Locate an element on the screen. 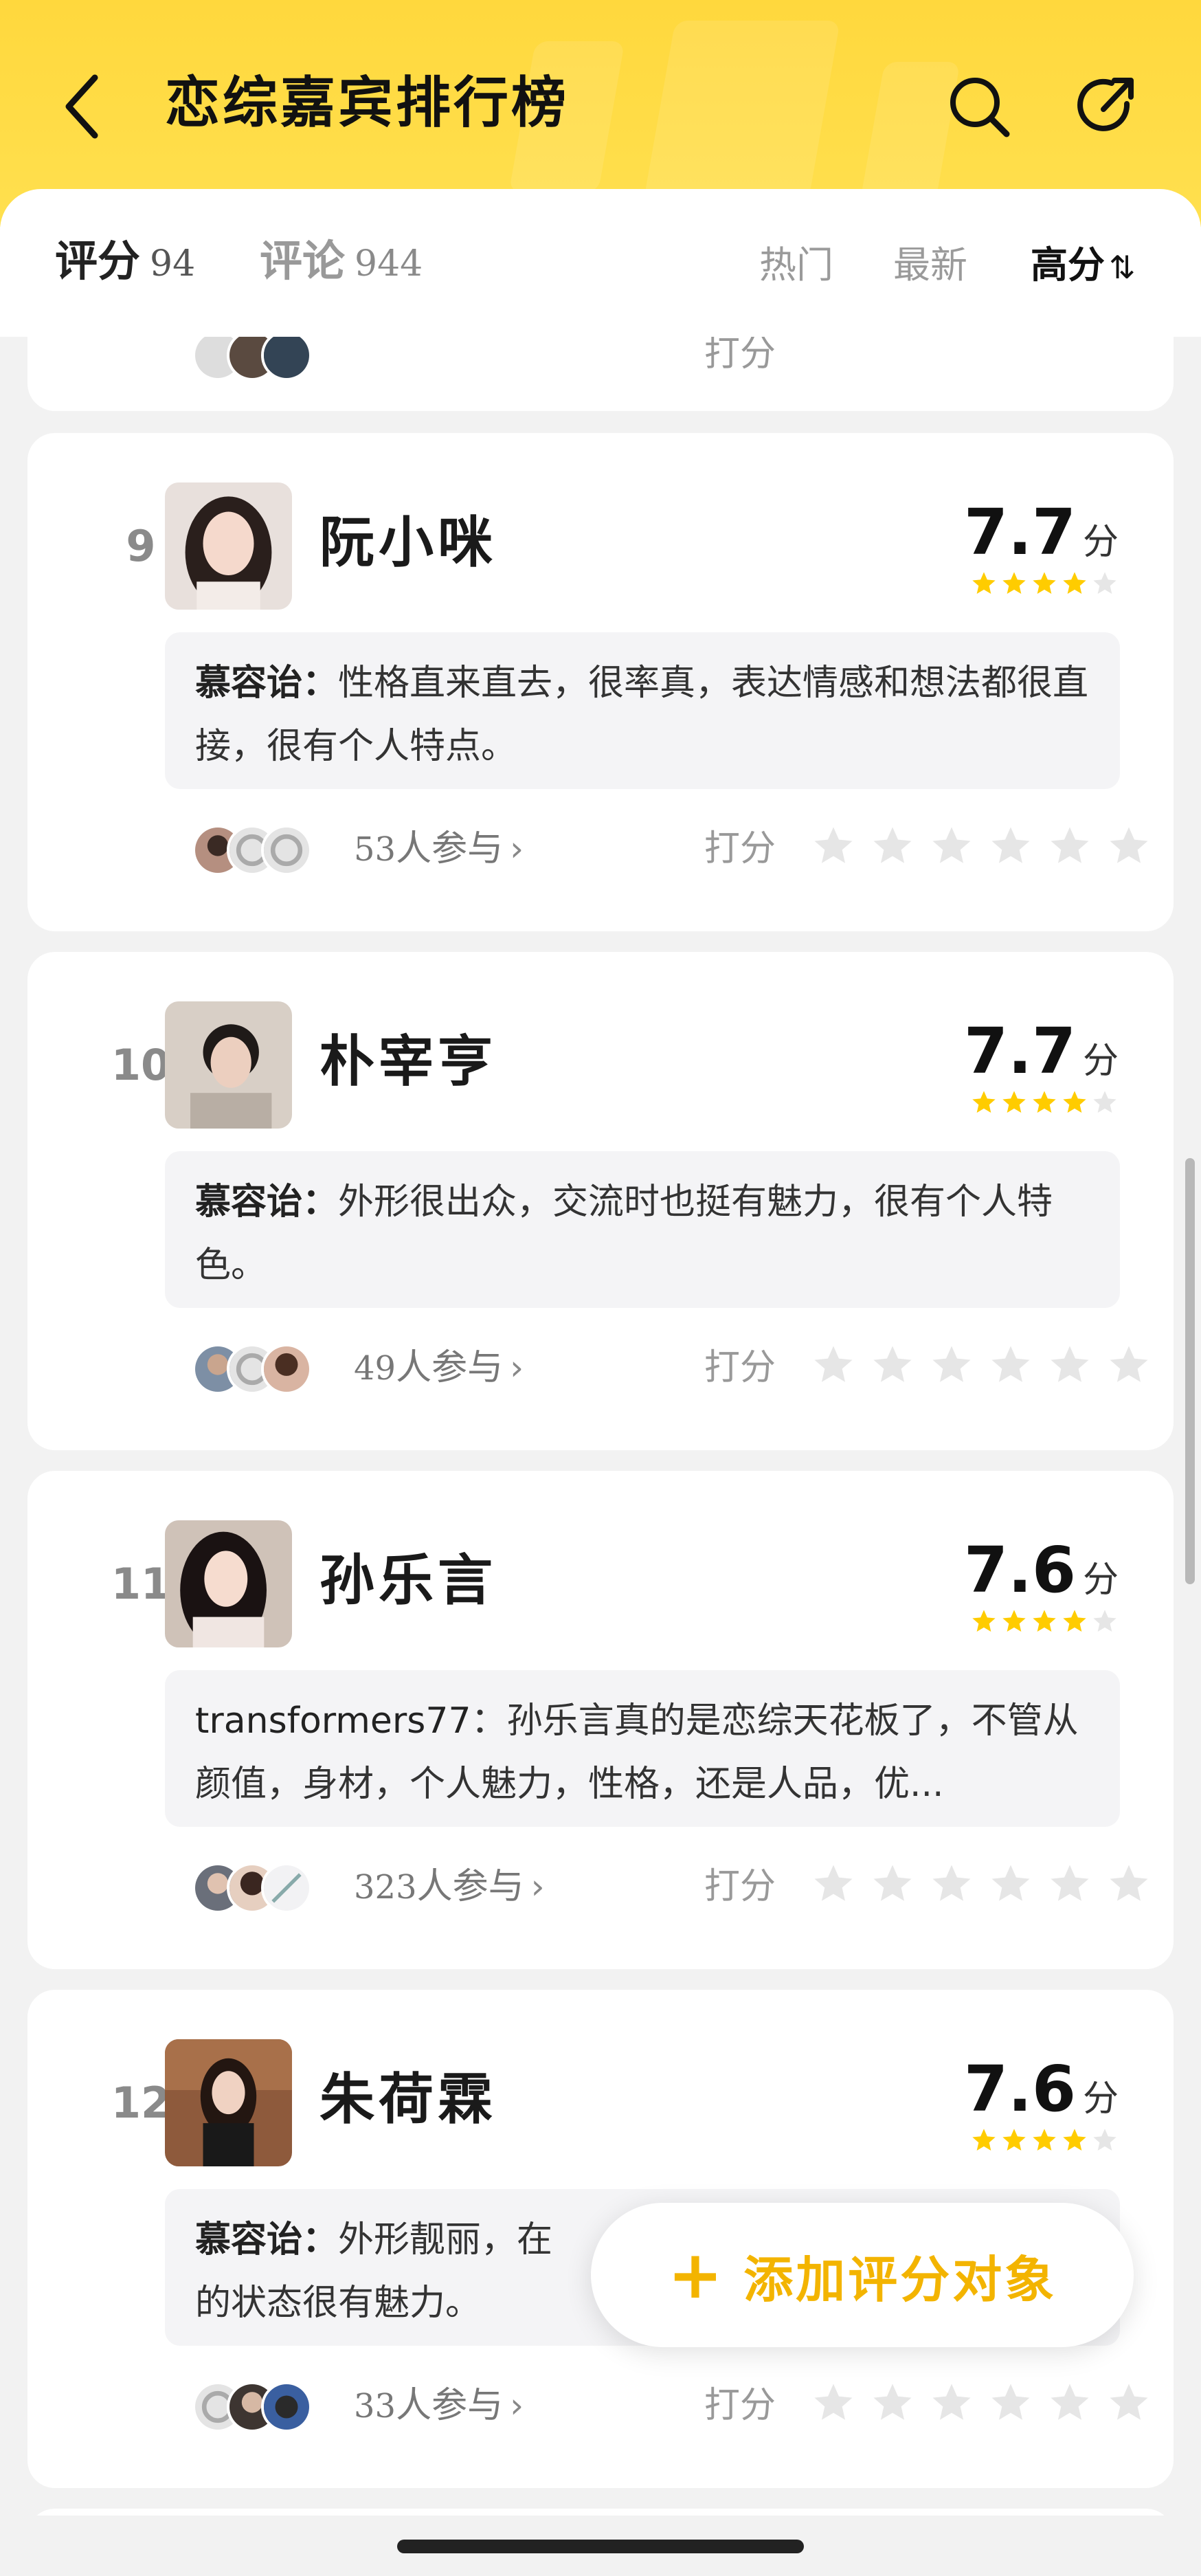 The height and width of the screenshot is (2576, 1201). participants-link: 53人参与 › is located at coordinates (439, 849).